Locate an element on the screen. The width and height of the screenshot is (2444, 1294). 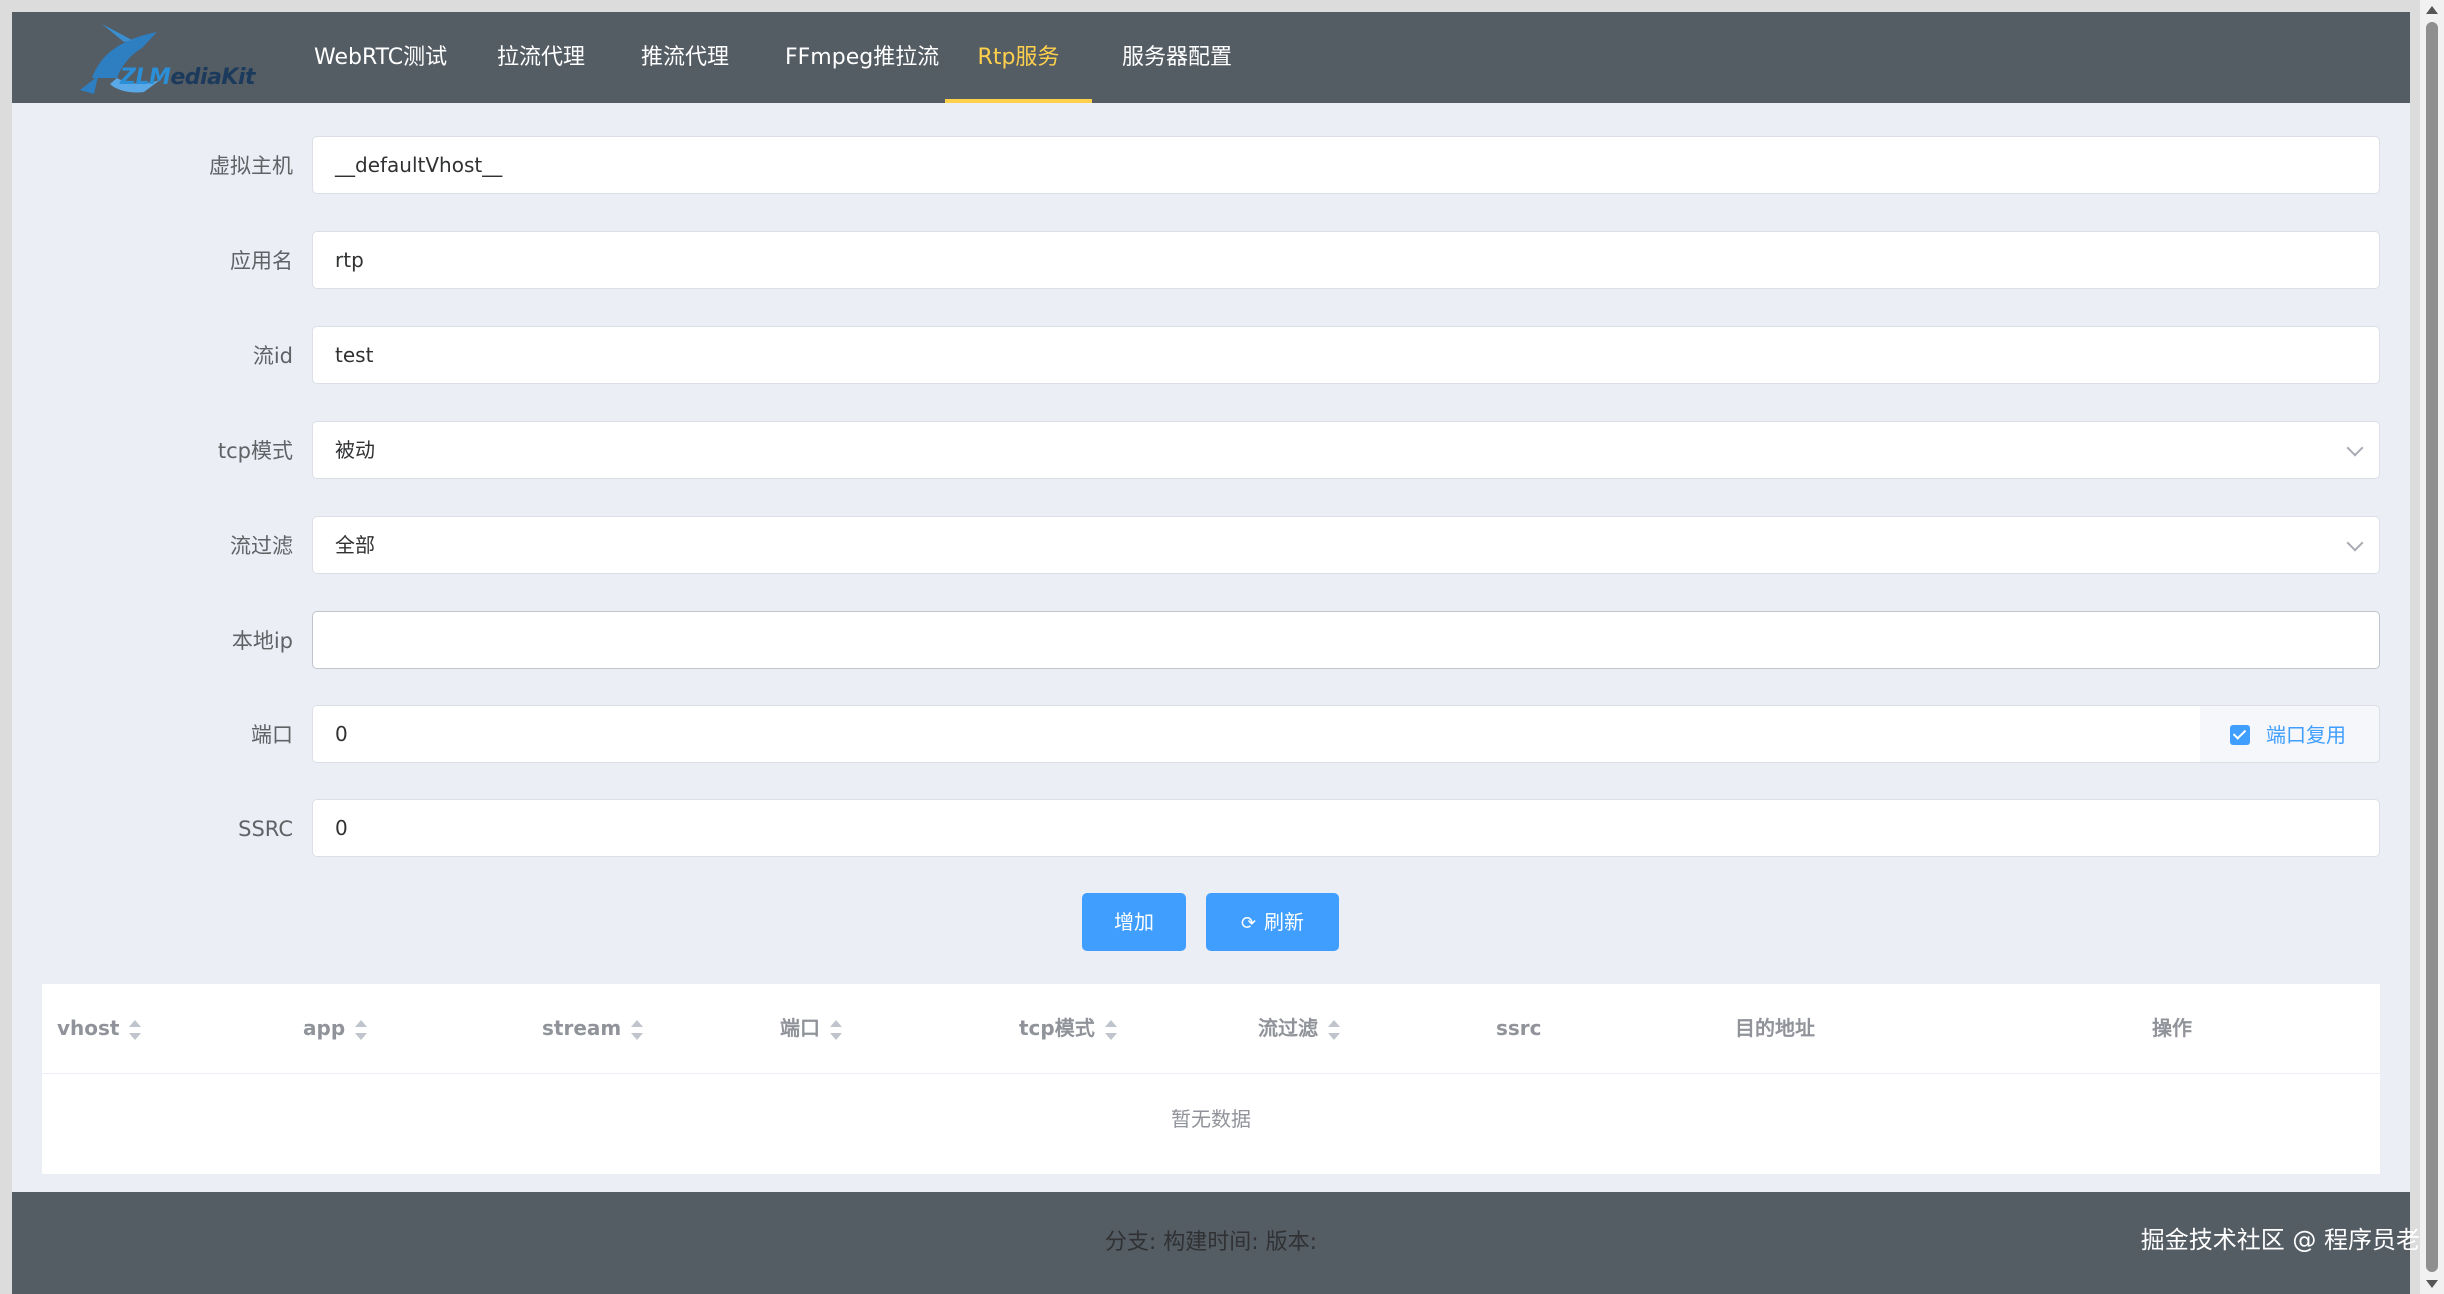
filter-select: 全部 is located at coordinates (1346, 545).